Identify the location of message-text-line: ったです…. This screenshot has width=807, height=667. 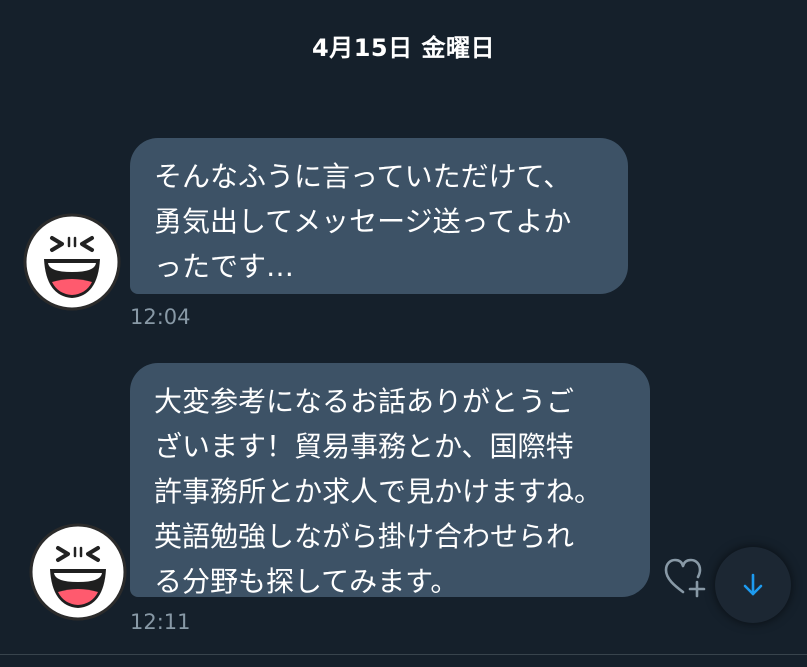
(224, 266).